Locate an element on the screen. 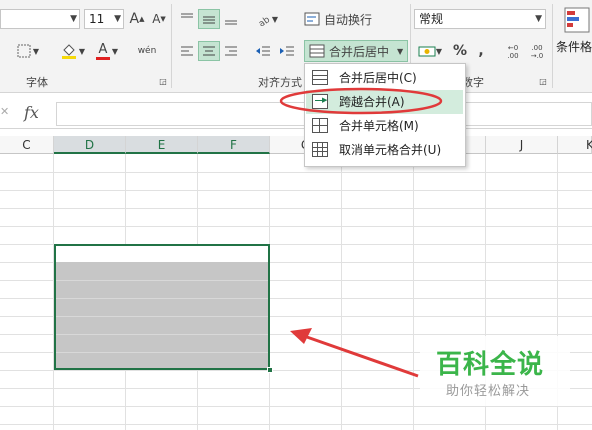 Image resolution: width=592 pixels, height=430 pixels. column-header-d: D is located at coordinates (90, 145).